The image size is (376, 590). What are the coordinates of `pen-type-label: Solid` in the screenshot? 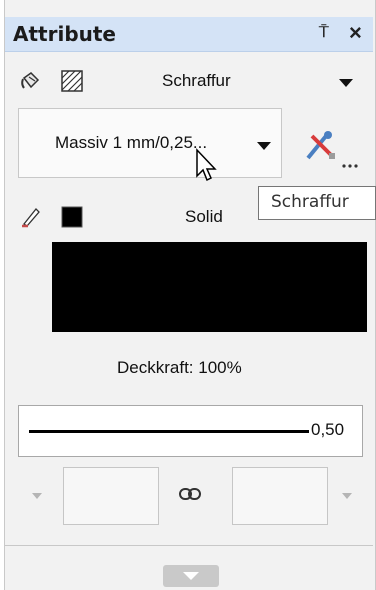 It's located at (204, 217).